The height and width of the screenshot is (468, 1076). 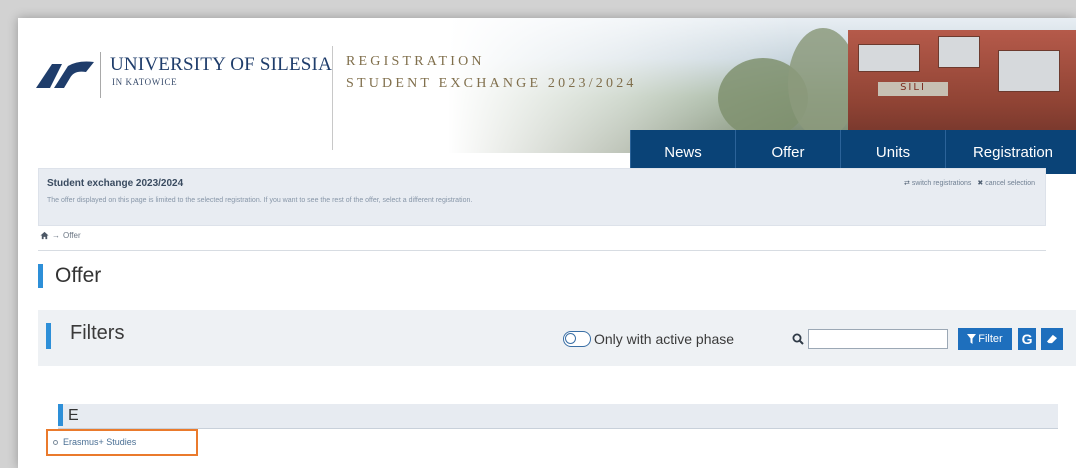 What do you see at coordinates (558, 416) in the screenshot?
I see `letter-group-header` at bounding box center [558, 416].